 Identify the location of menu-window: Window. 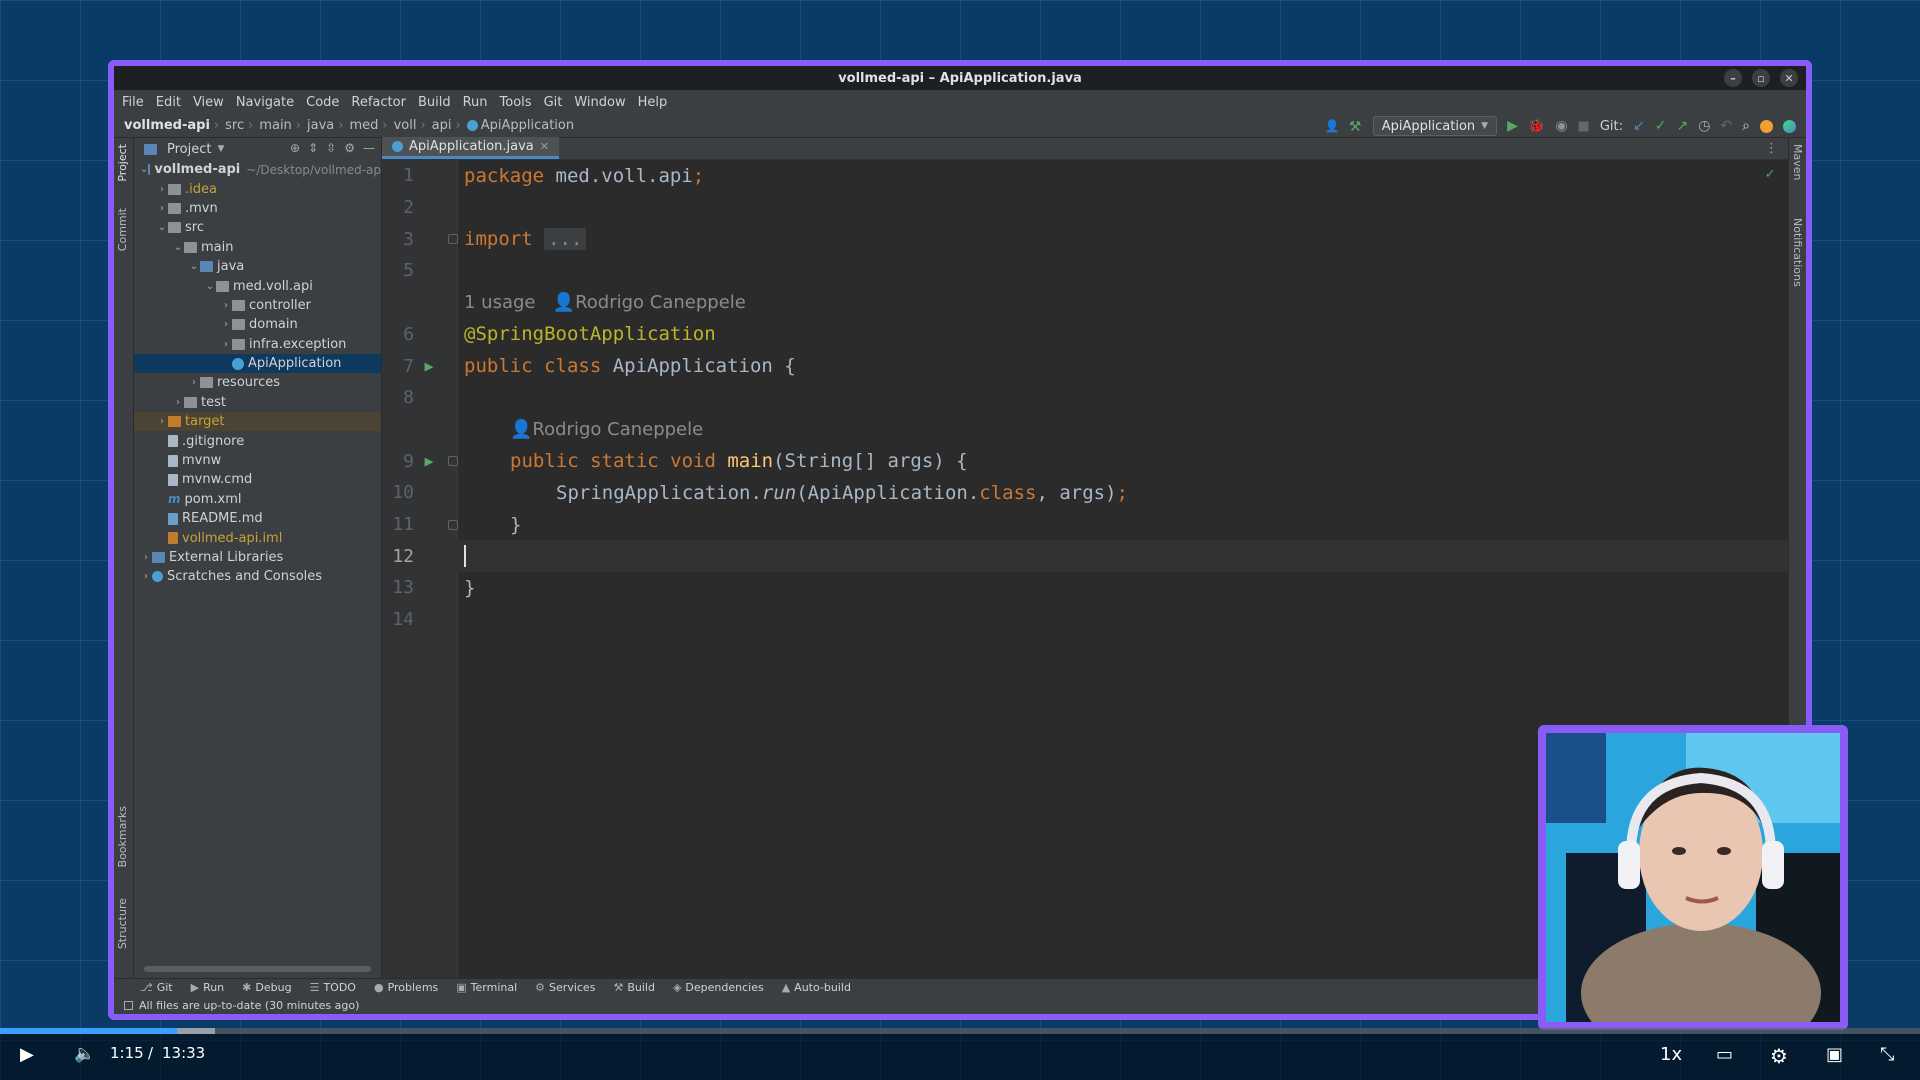
(599, 102).